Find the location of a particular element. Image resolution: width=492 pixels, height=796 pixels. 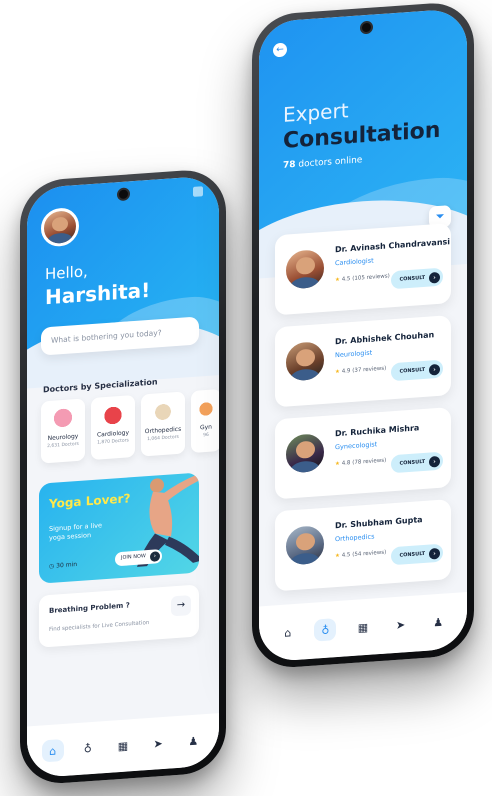

brain-icon is located at coordinates (63, 419).